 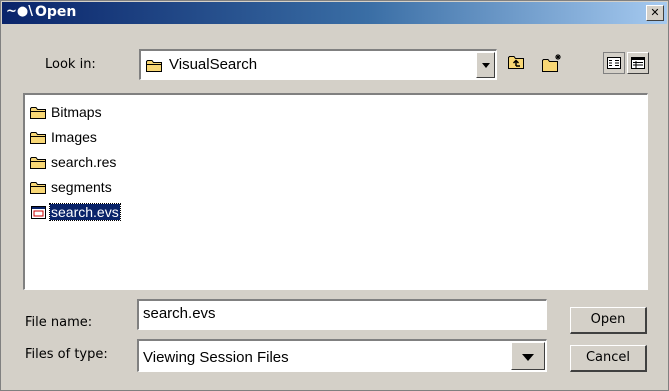 I want to click on details-view-button, so click(x=638, y=63).